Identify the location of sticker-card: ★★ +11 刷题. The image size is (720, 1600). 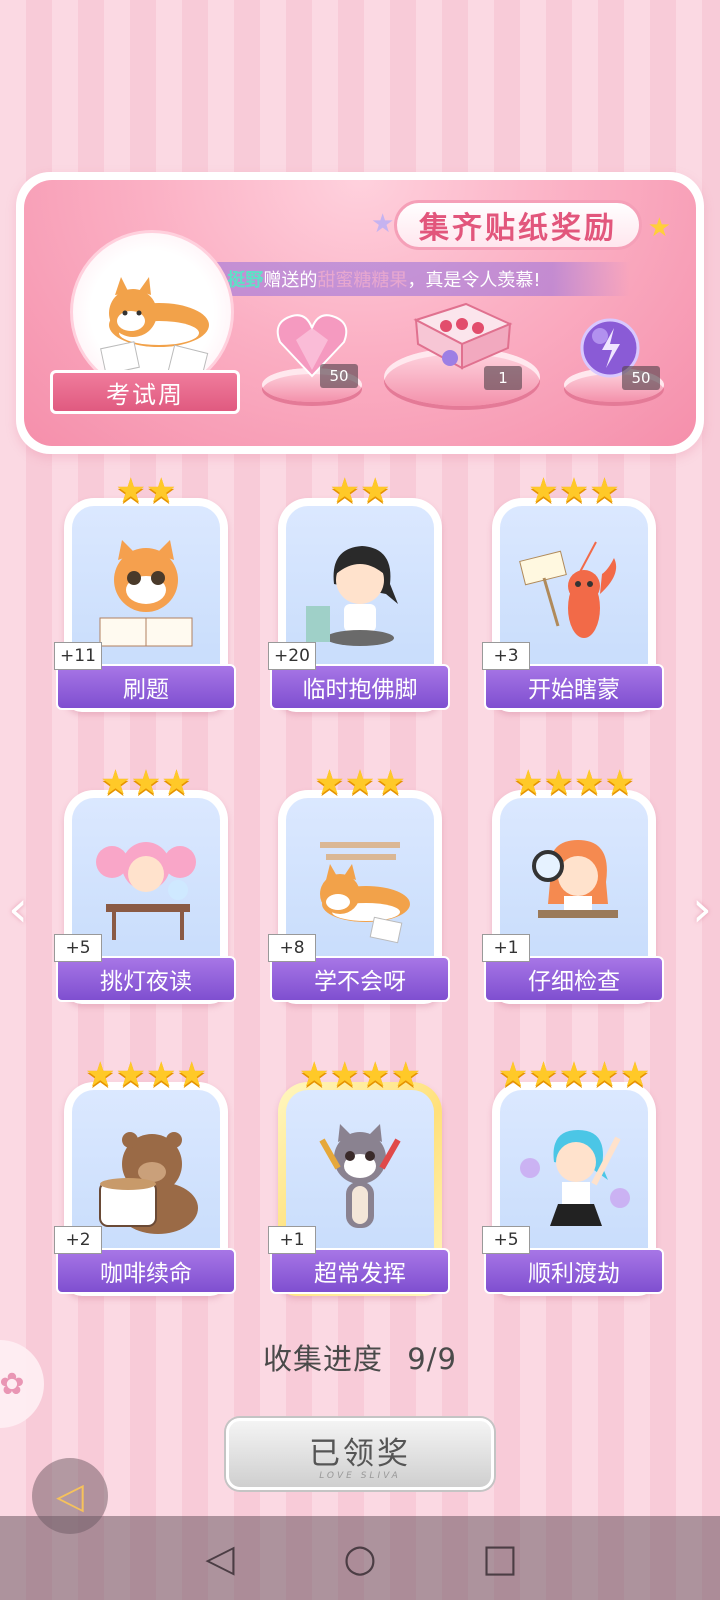
(145, 594).